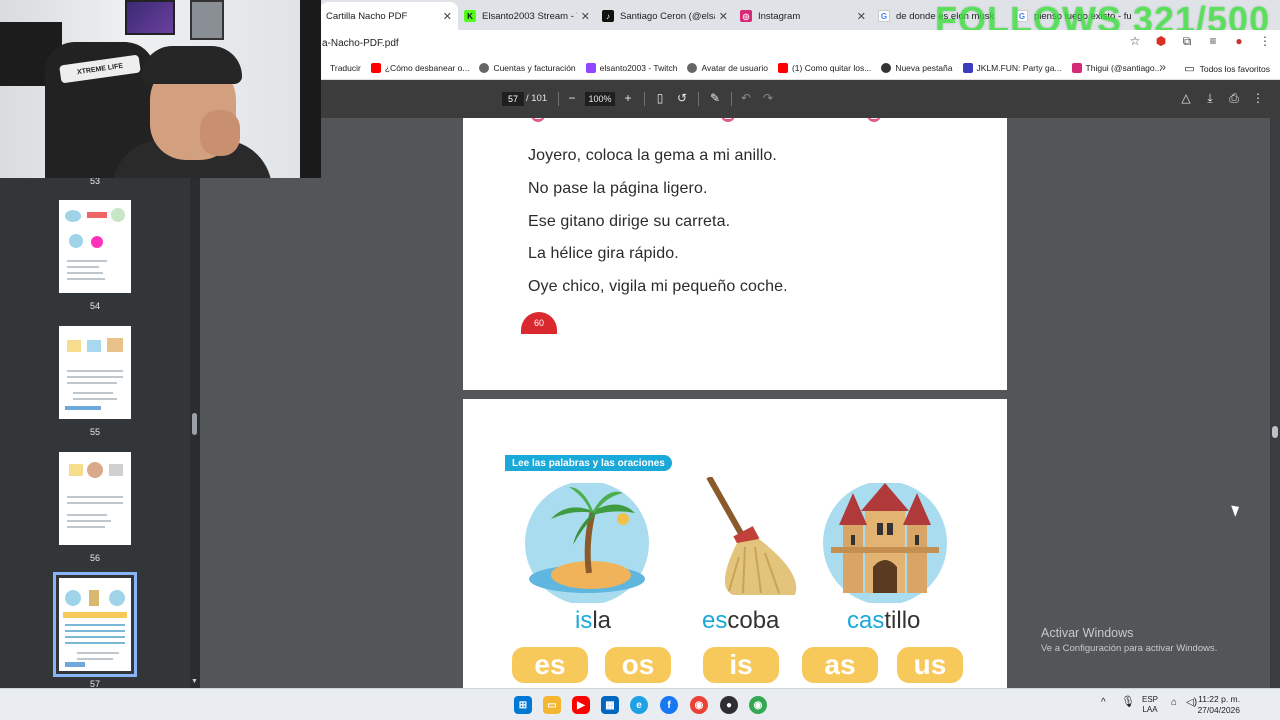  What do you see at coordinates (1275, 432) in the screenshot?
I see `document-scroll-thumb` at bounding box center [1275, 432].